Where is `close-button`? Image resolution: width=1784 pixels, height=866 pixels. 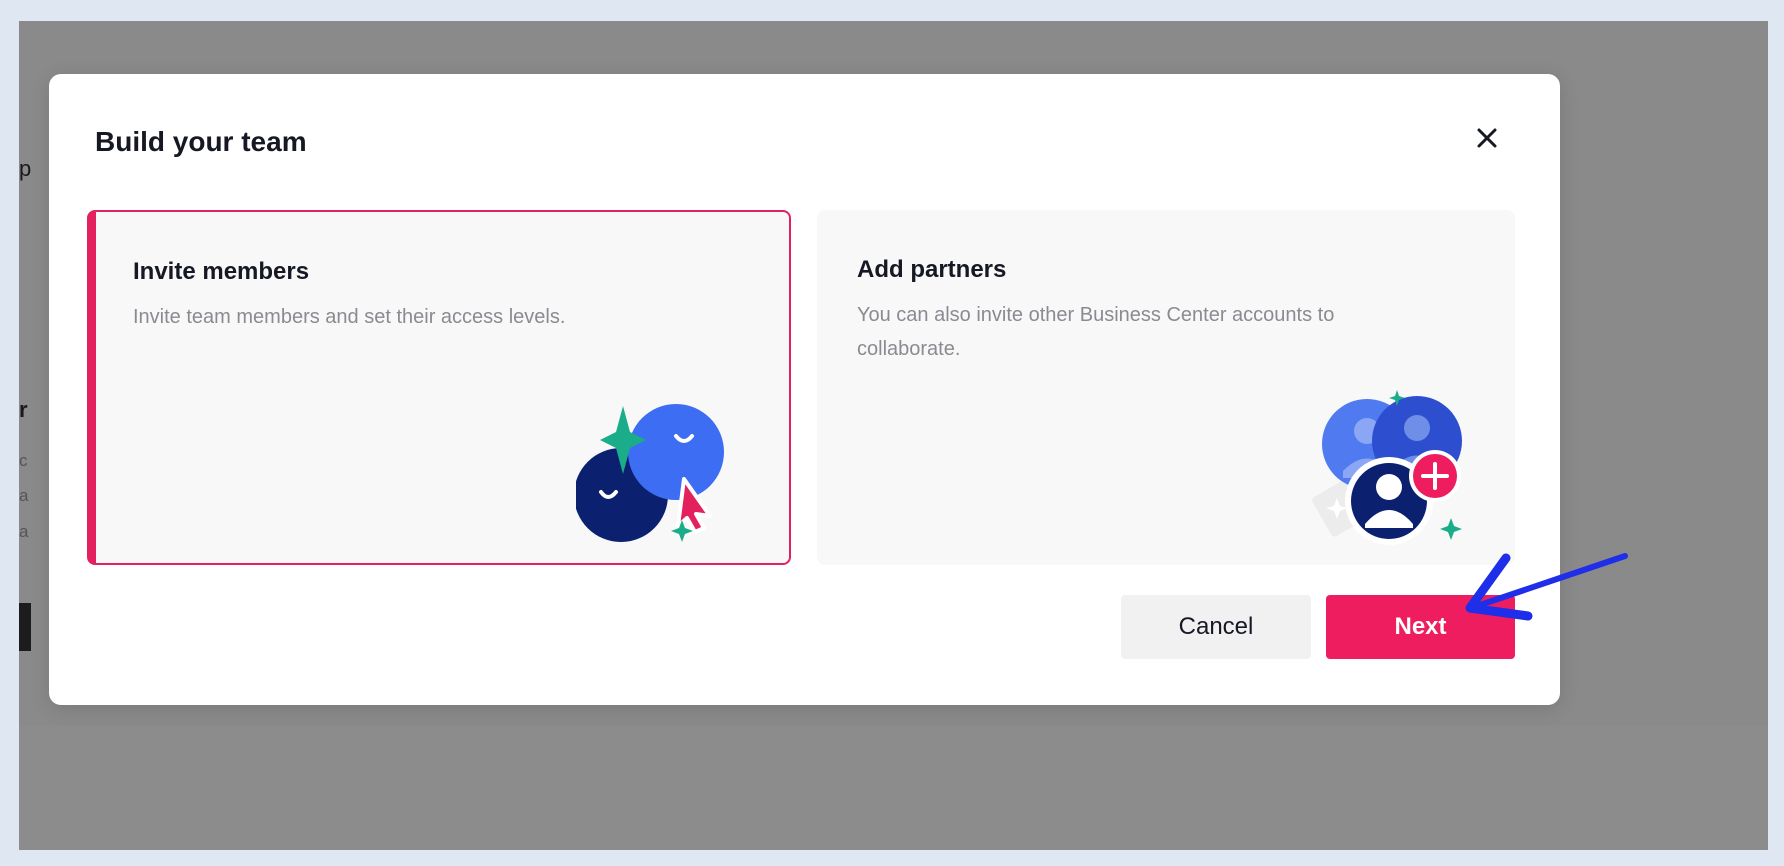 close-button is located at coordinates (1487, 138).